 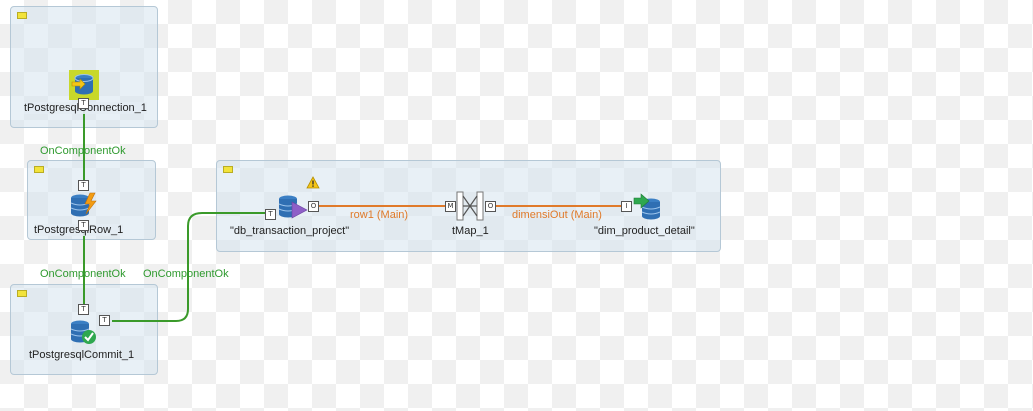 What do you see at coordinates (557, 215) in the screenshot?
I see `flow-link-label: dimensiOut (Main)` at bounding box center [557, 215].